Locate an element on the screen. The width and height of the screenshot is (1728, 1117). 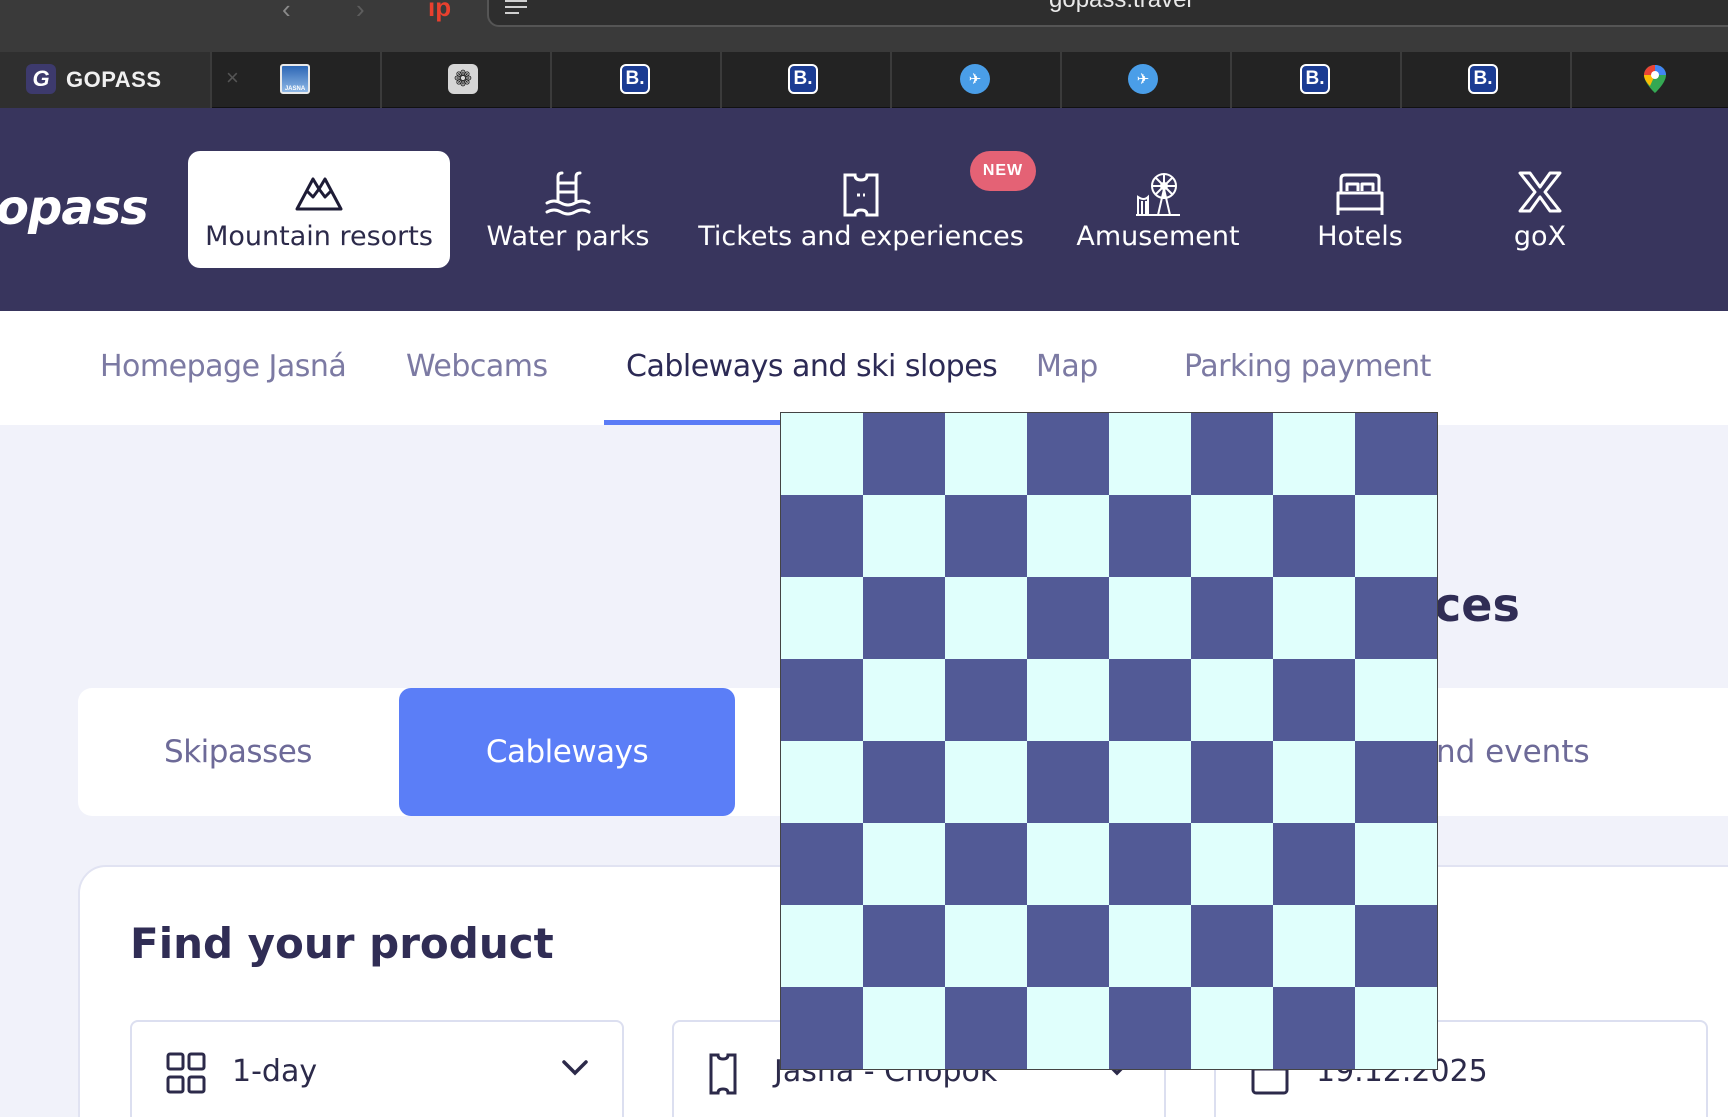
tab-booking-2: B. is located at coordinates (807, 80).